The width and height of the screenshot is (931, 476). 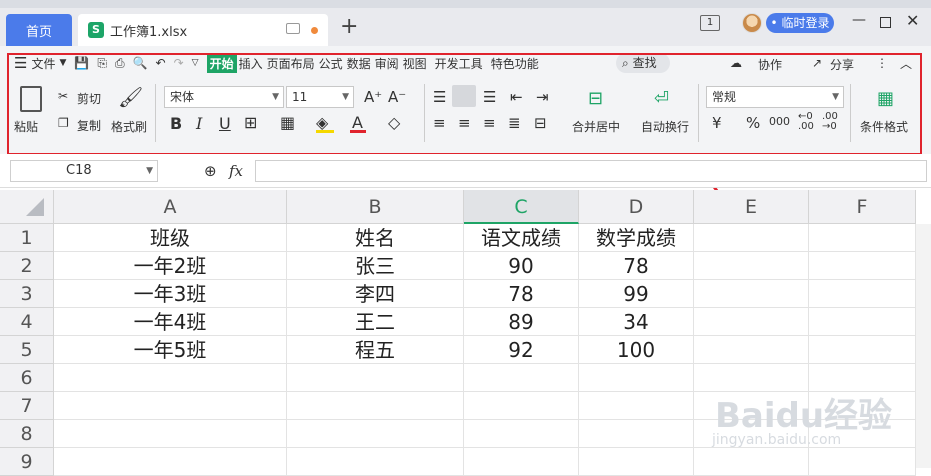 What do you see at coordinates (817, 63) in the screenshot?
I see `share-icon: ↗` at bounding box center [817, 63].